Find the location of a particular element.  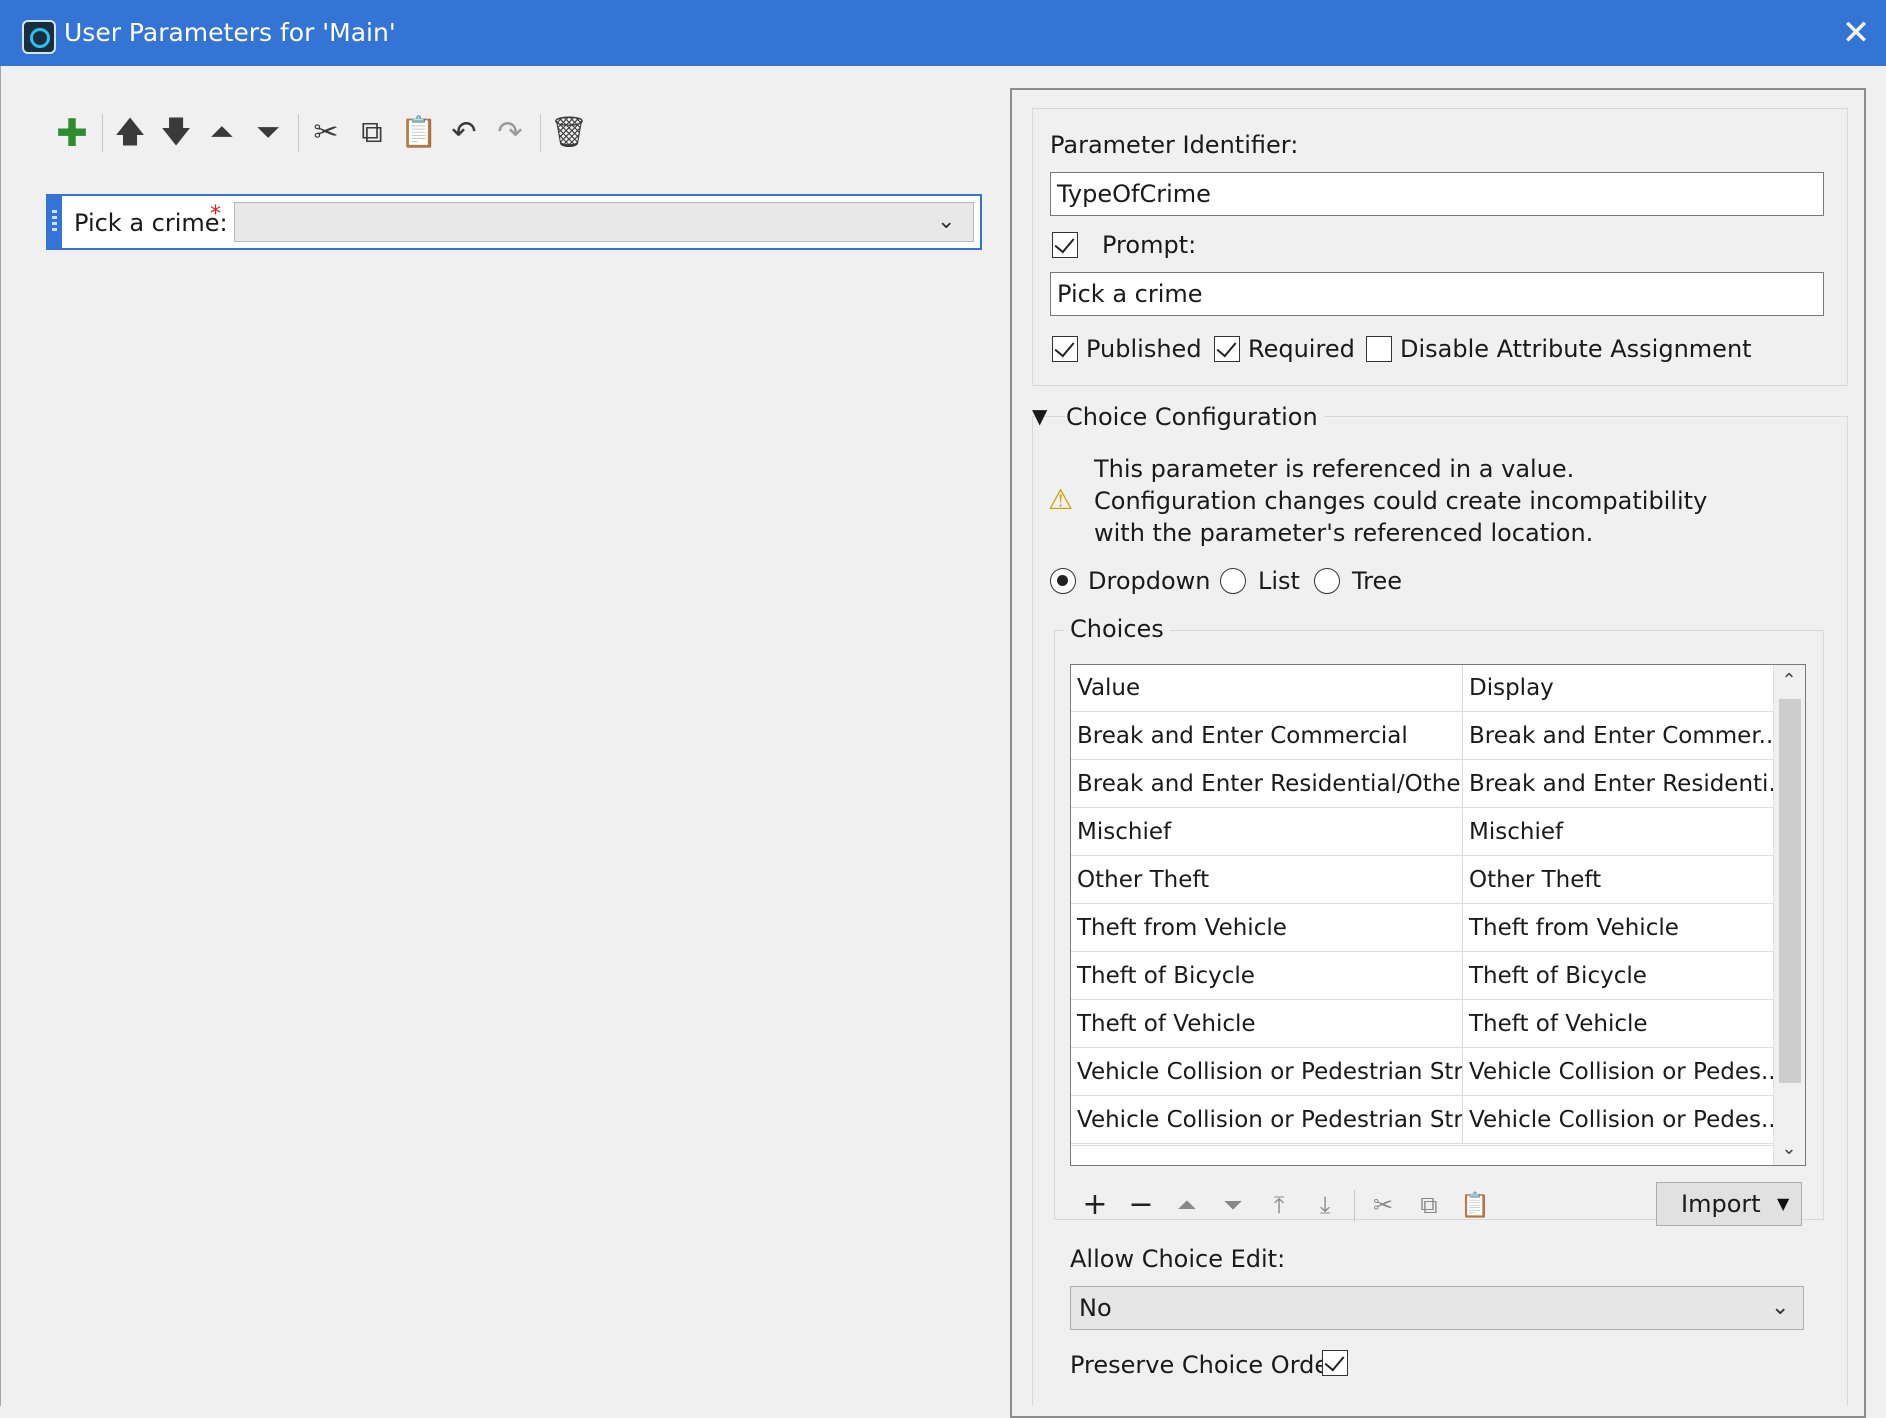

table-row-value: Theft of Bicycle is located at coordinates (1267, 976).